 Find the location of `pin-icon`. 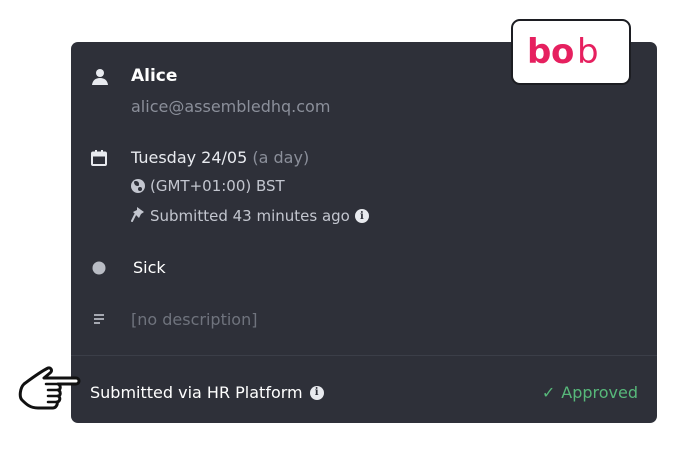

pin-icon is located at coordinates (138, 216).